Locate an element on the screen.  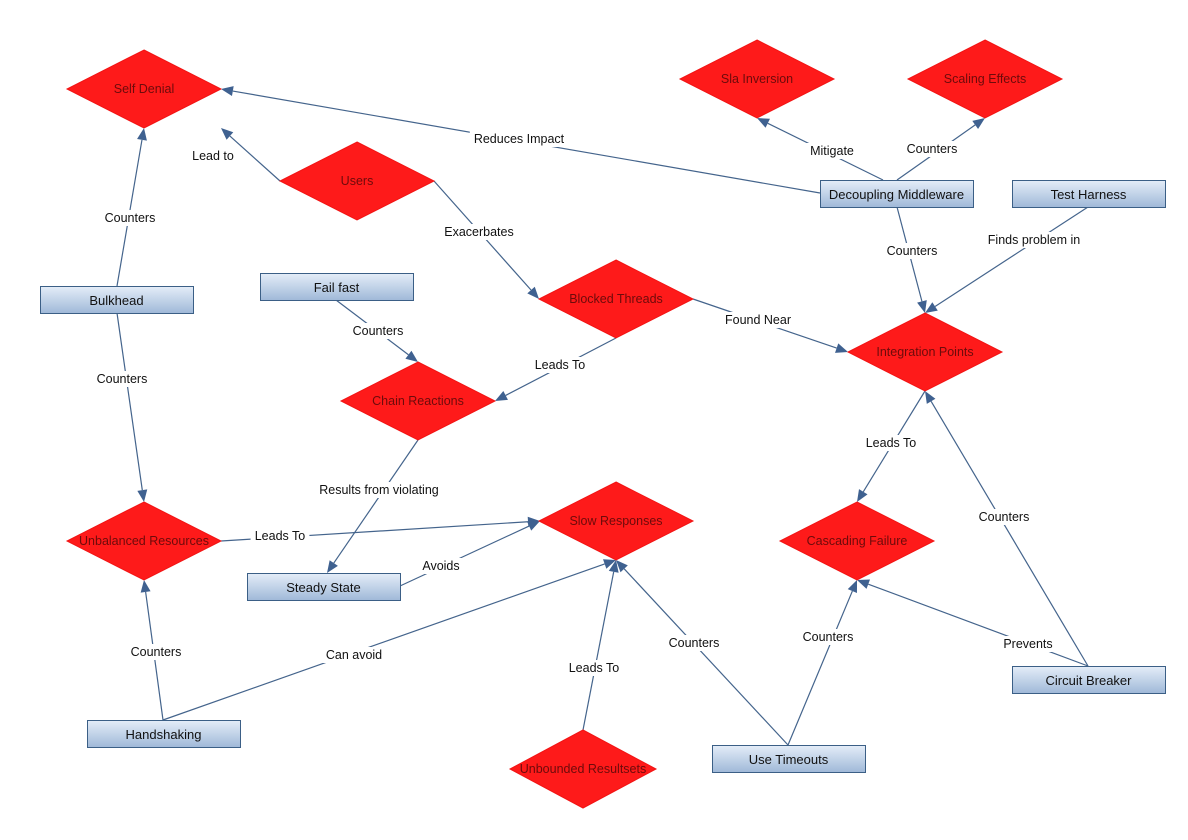
node-label: Steady State is located at coordinates (323, 587).